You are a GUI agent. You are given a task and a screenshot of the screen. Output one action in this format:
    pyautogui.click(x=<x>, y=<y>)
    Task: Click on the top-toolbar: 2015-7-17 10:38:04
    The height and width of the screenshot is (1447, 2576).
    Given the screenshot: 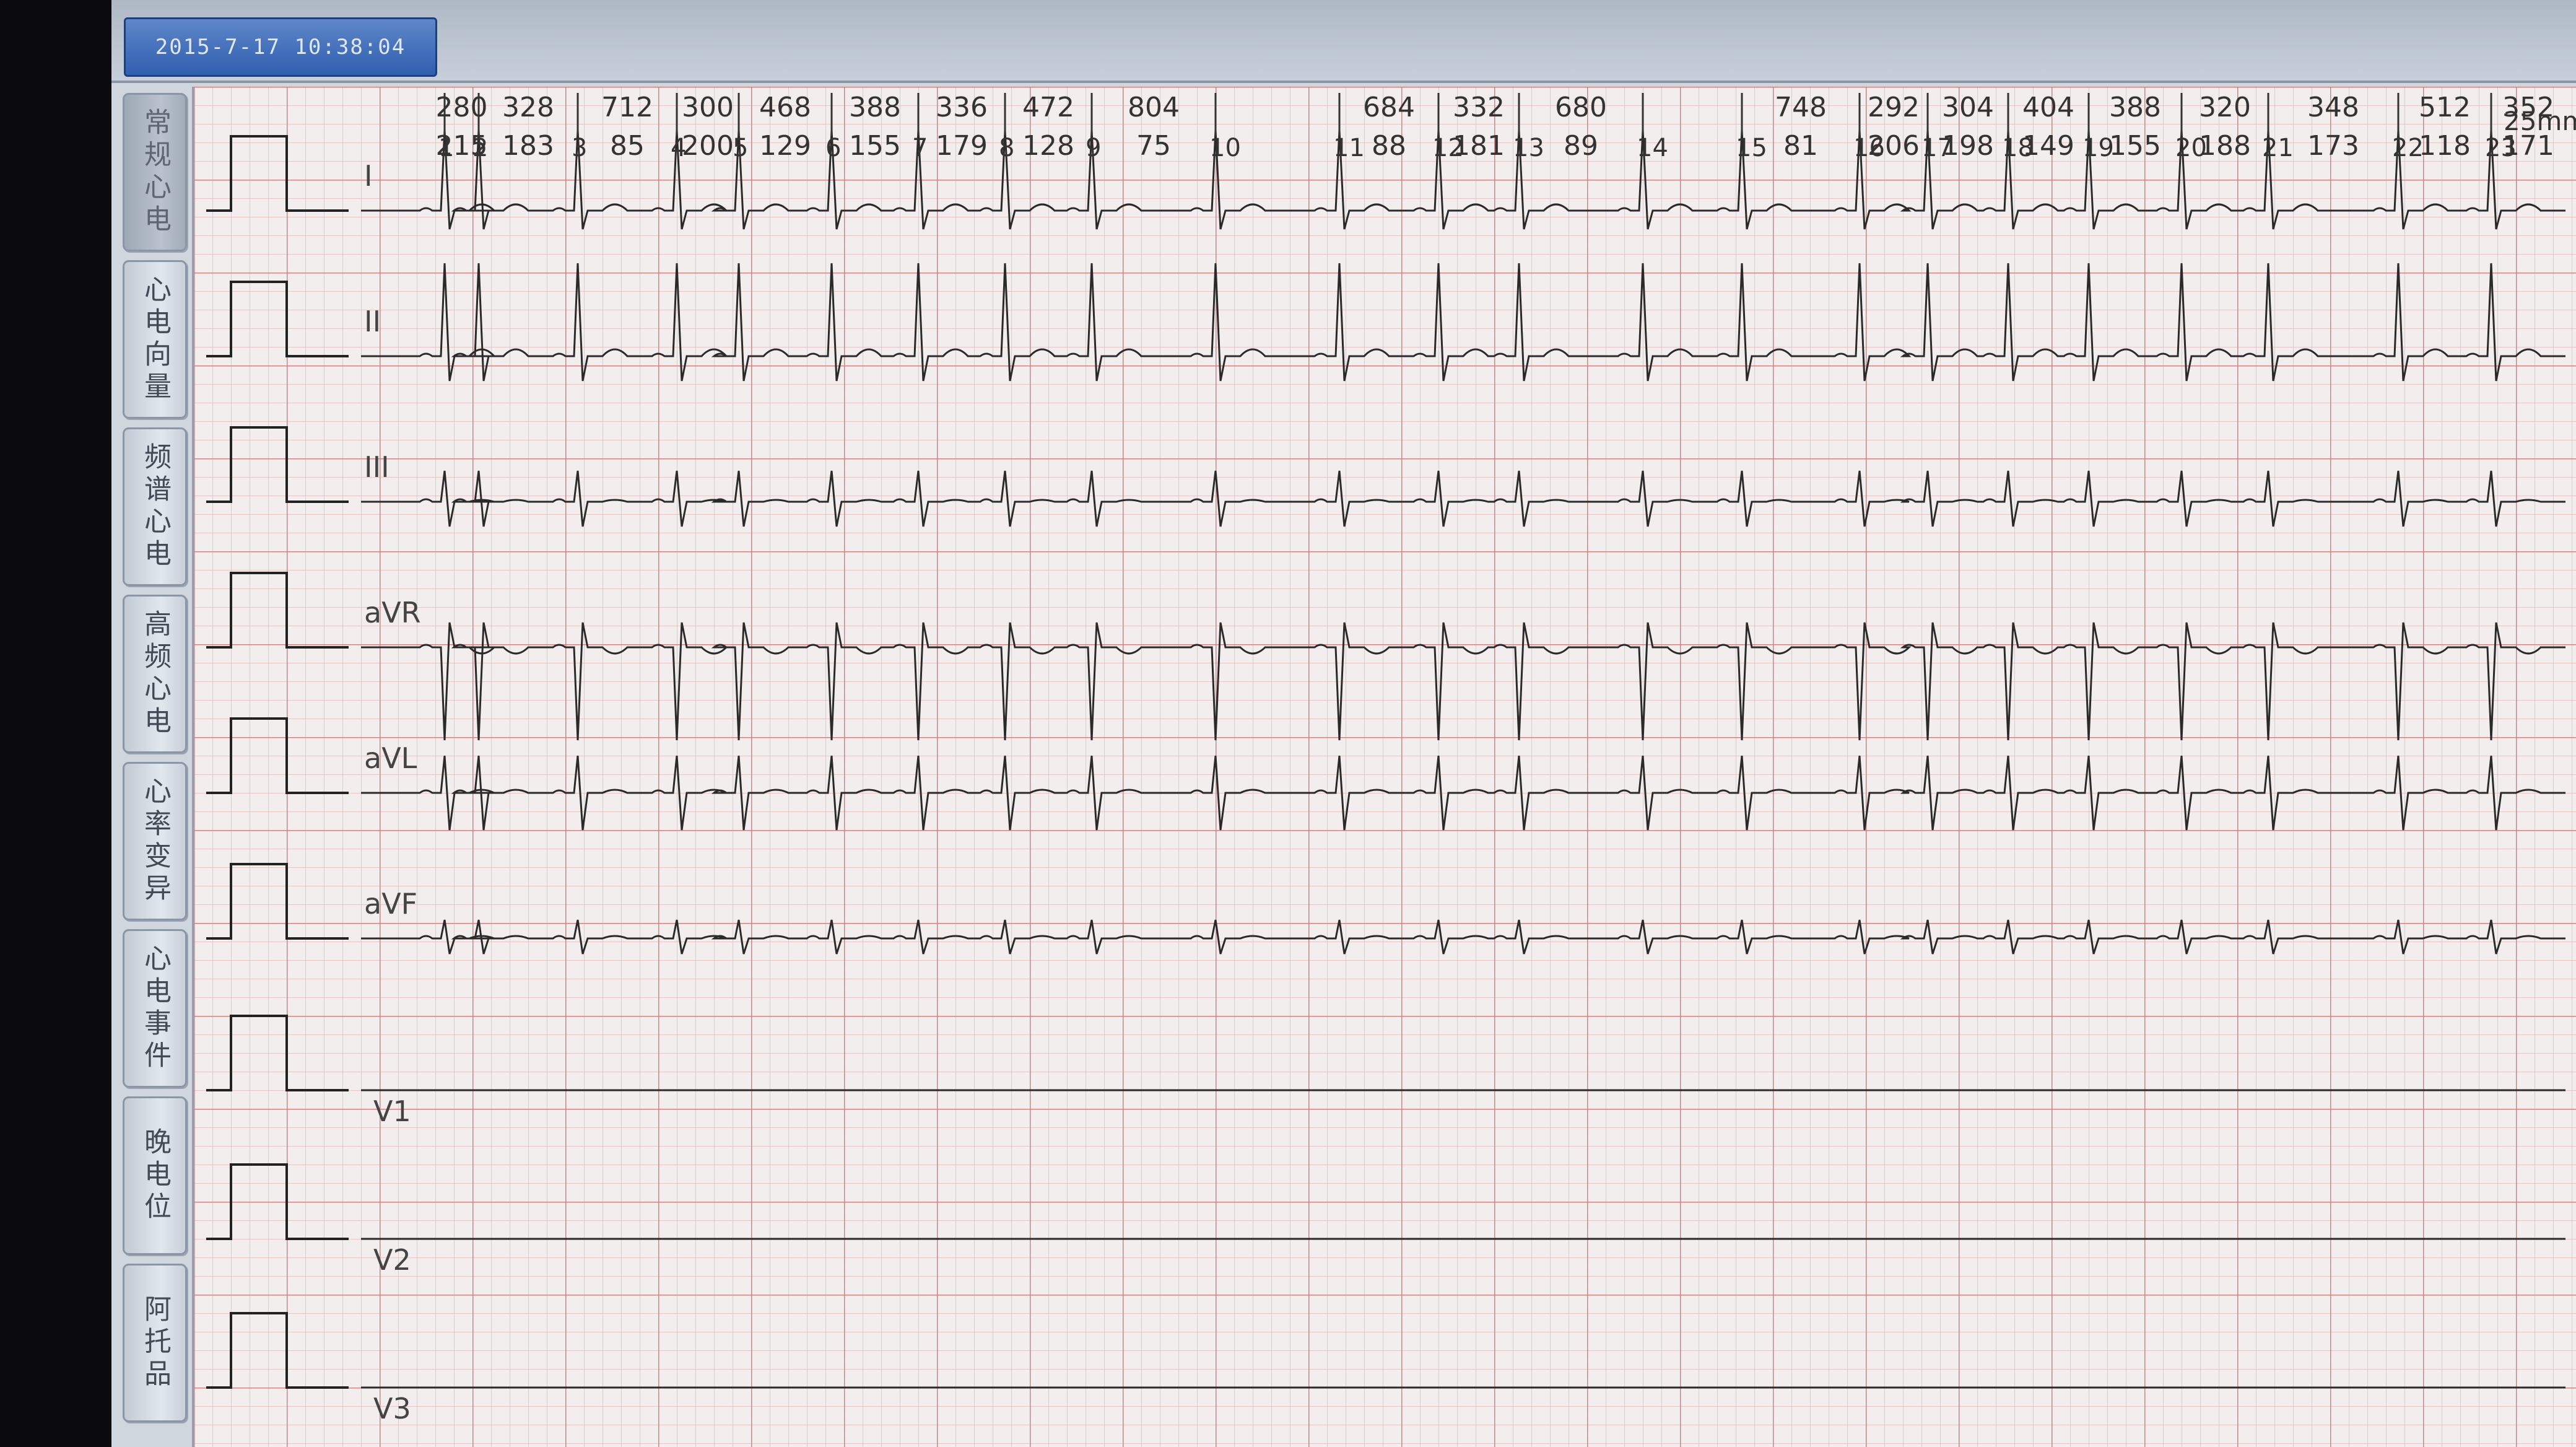 What is the action you would take?
    pyautogui.click(x=1343, y=41)
    